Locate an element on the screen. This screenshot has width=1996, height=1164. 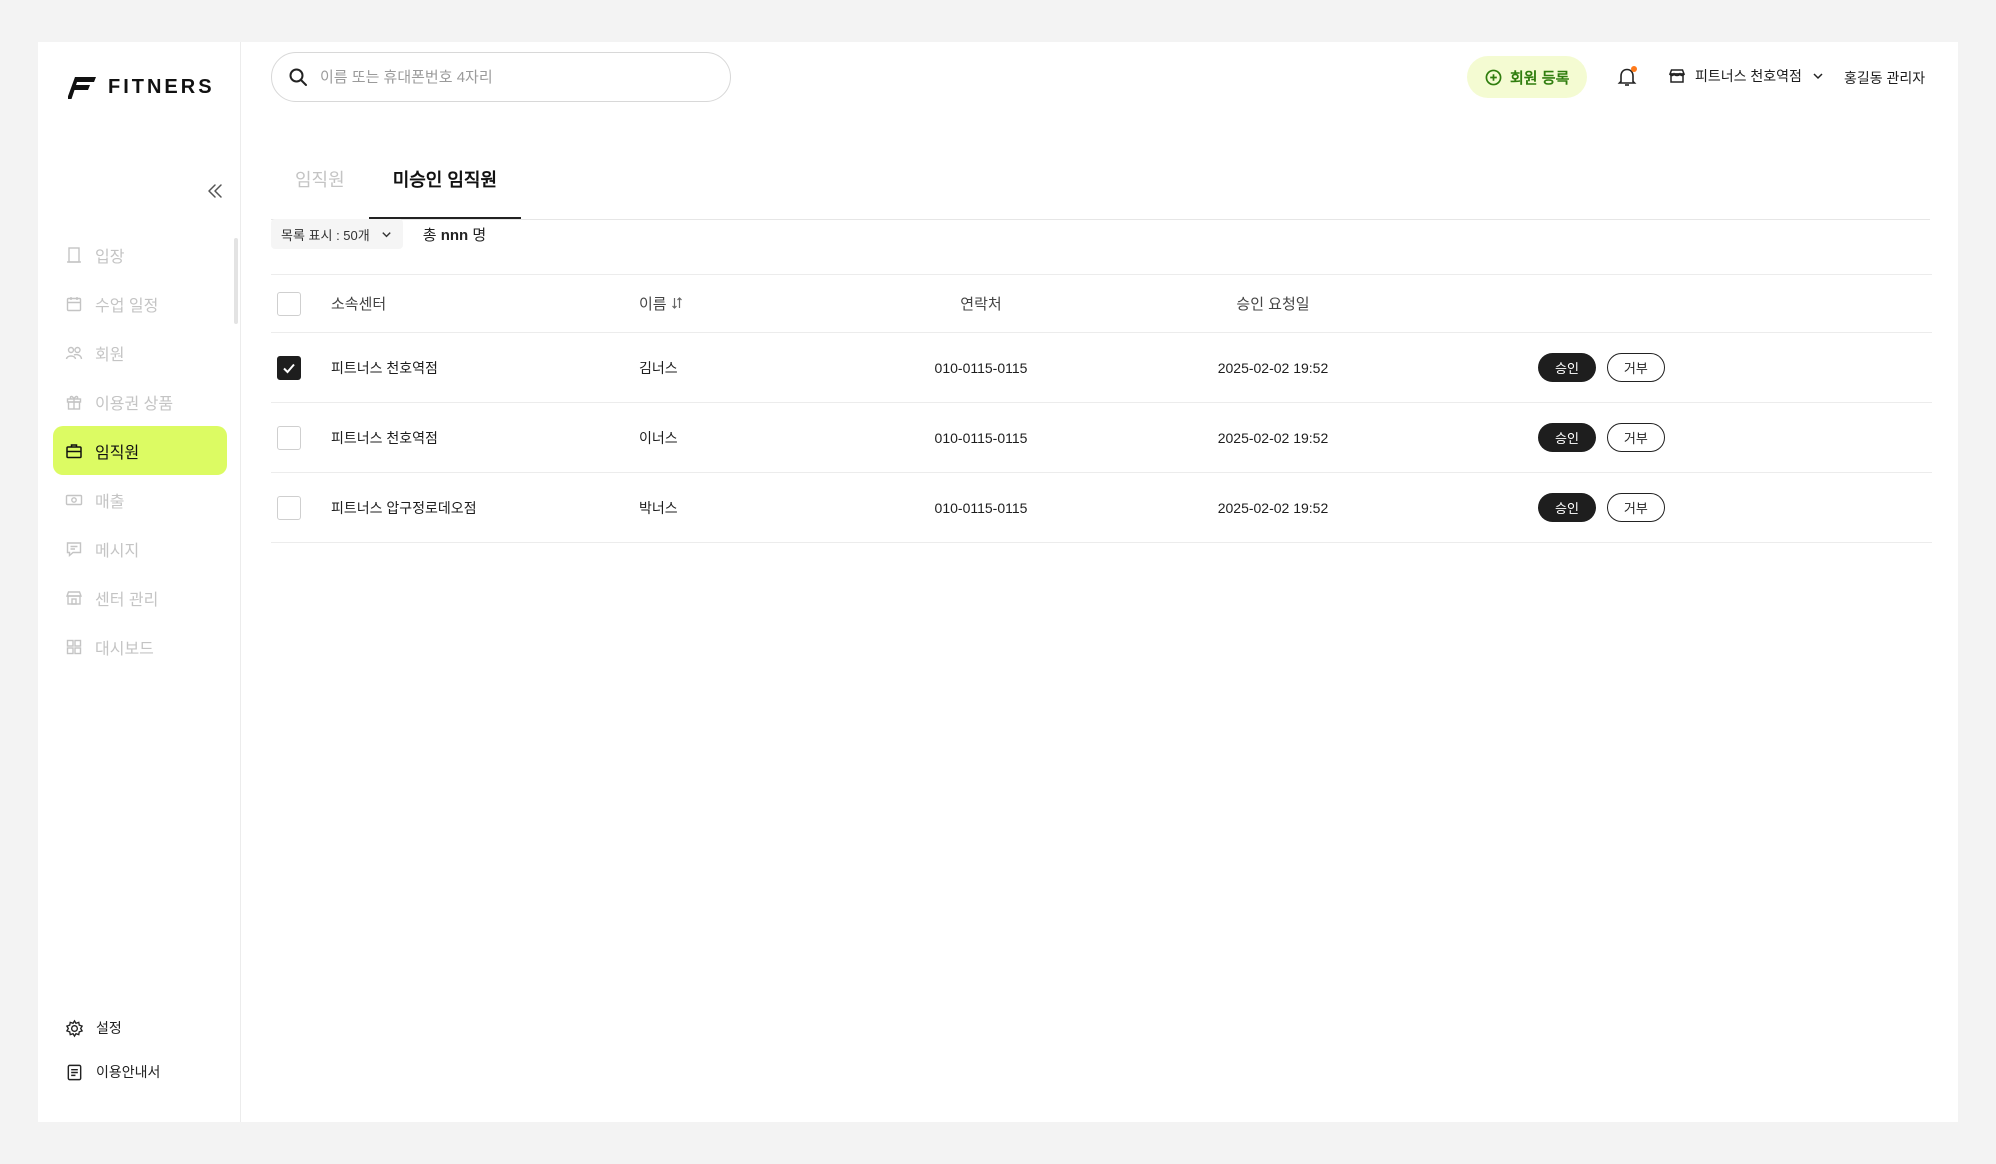
cell-center: 피트너스 압구정로데오점 is located at coordinates (404, 507).